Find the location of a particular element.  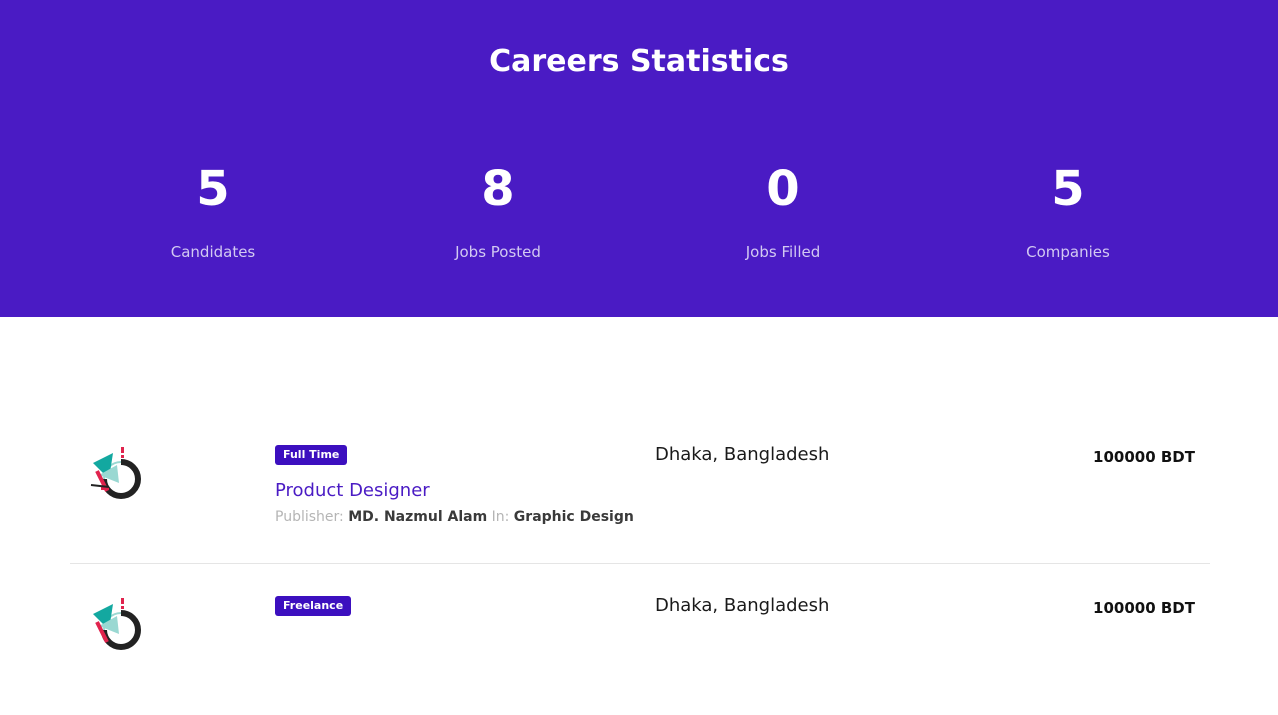

stat-label: Companies is located at coordinates (1068, 252).